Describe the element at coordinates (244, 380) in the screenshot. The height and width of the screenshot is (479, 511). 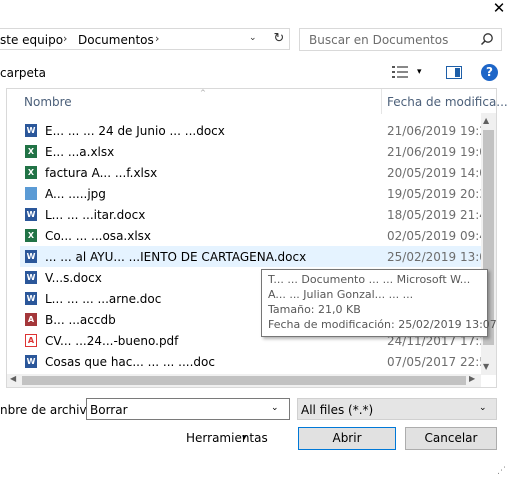
I see `horizontal-scroll-thumb` at that location.